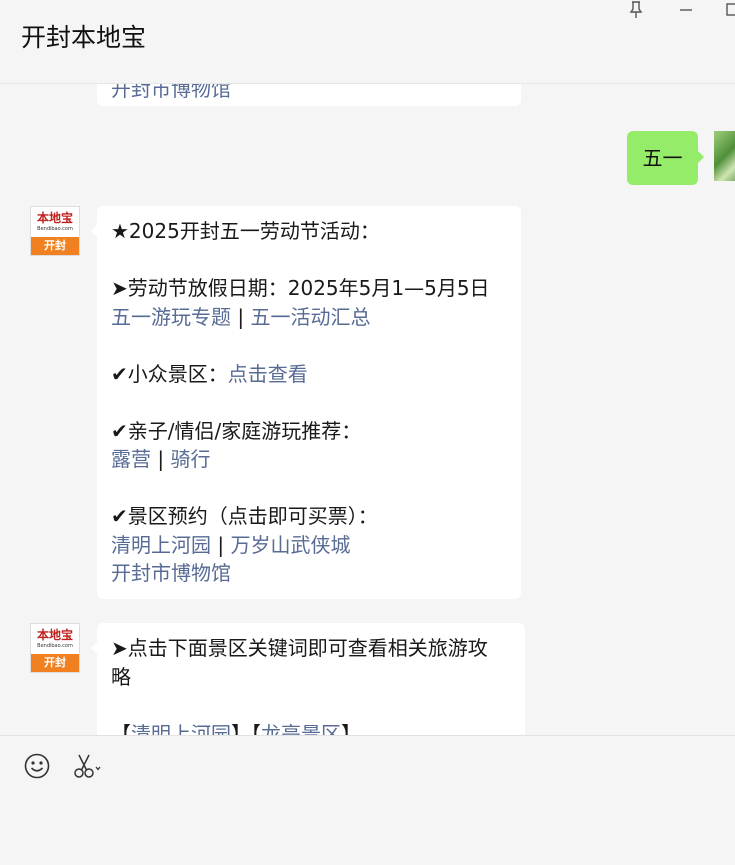  I want to click on museum-link: 开封市博物馆, so click(171, 573).